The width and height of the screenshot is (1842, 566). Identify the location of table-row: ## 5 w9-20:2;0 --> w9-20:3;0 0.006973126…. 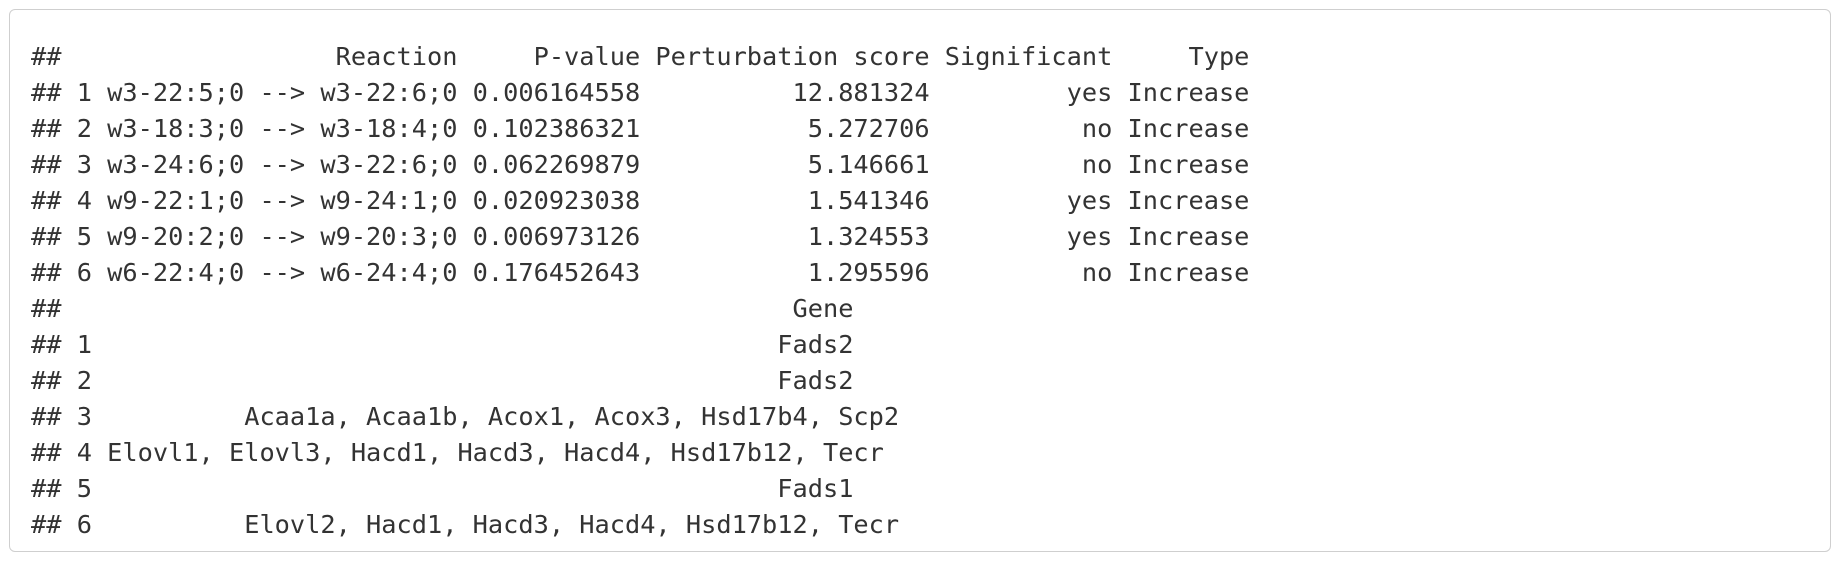
(640, 236).